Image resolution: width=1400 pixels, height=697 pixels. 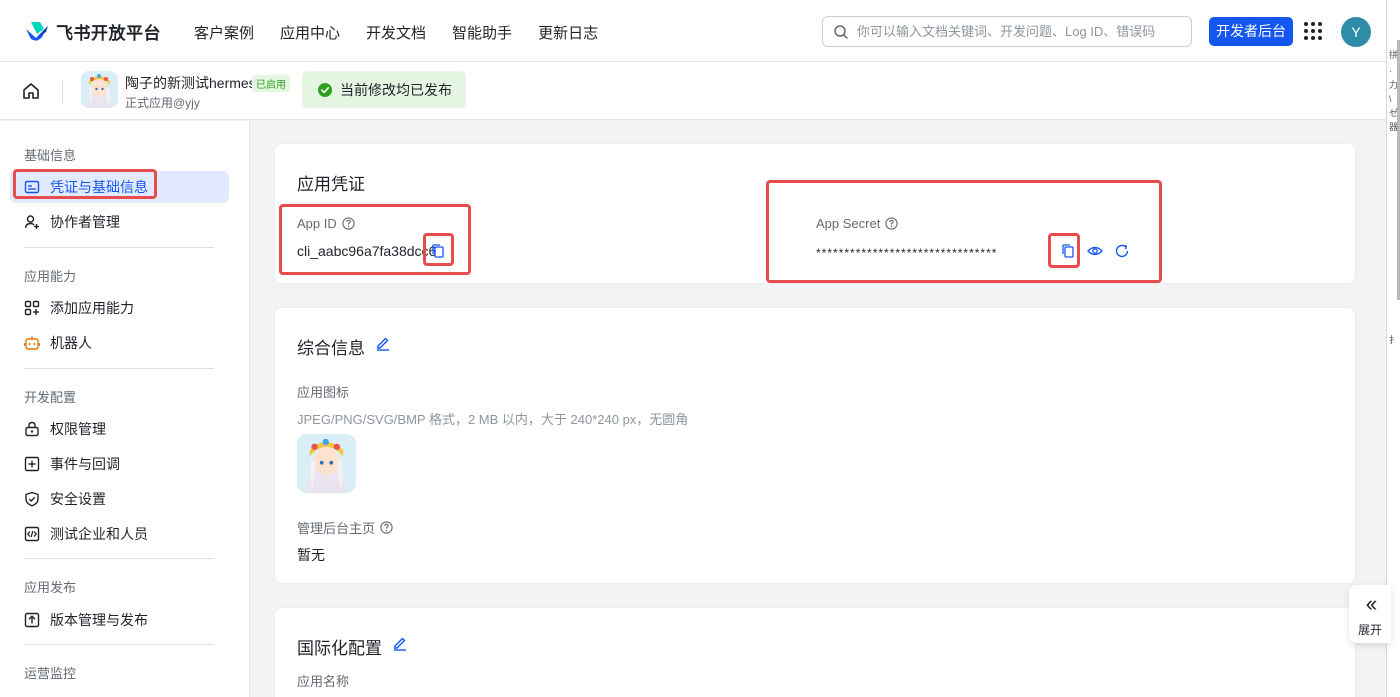 I want to click on credentials-title: 应用凭证, so click(x=331, y=184).